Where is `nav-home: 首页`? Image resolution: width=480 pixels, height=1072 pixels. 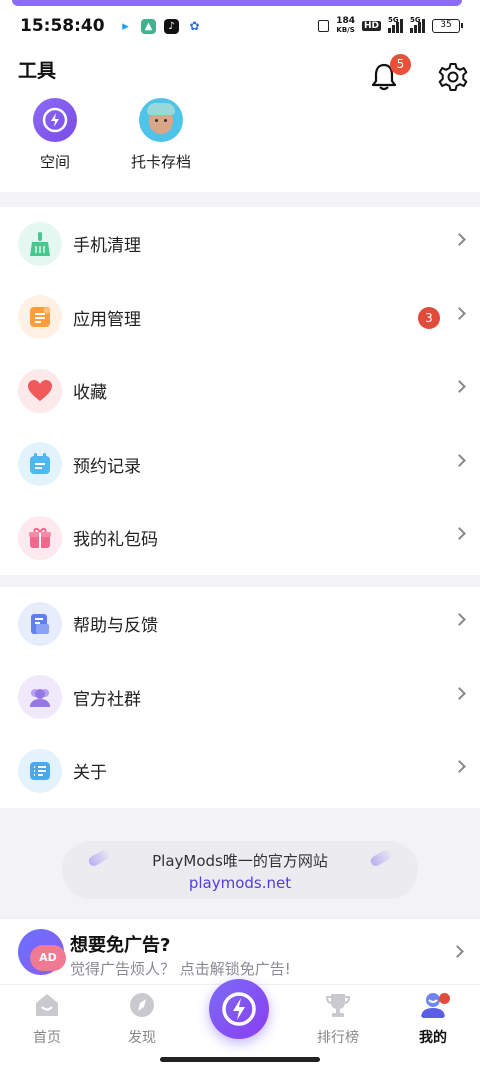
nav-home: 首页 is located at coordinates (47, 1019).